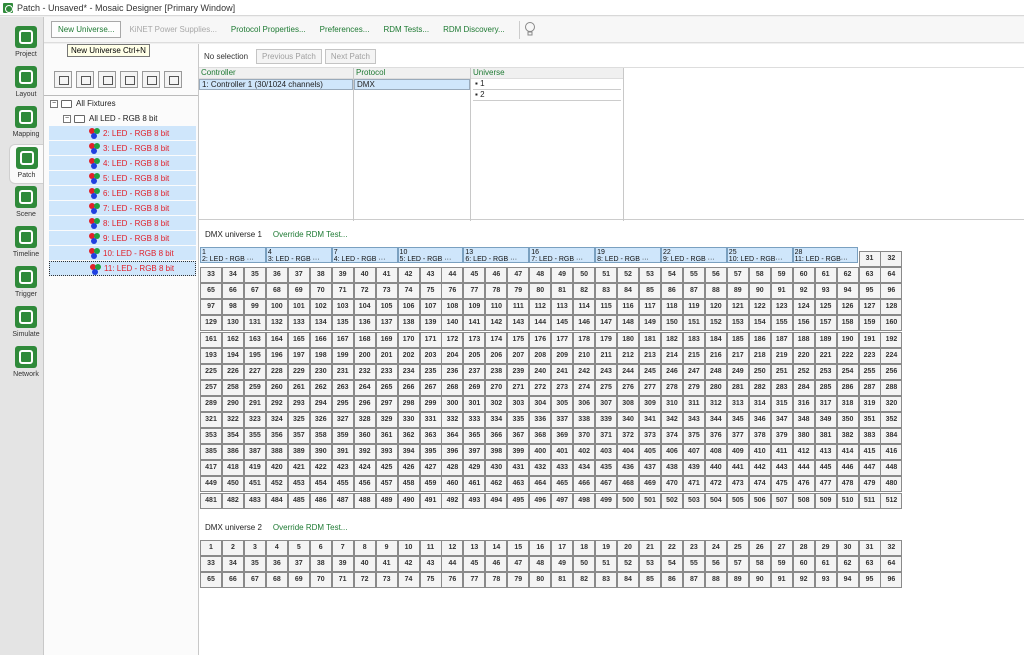 This screenshot has width=1024, height=655. Describe the element at coordinates (803, 452) in the screenshot. I see `dmx-channel-cell: 412` at that location.